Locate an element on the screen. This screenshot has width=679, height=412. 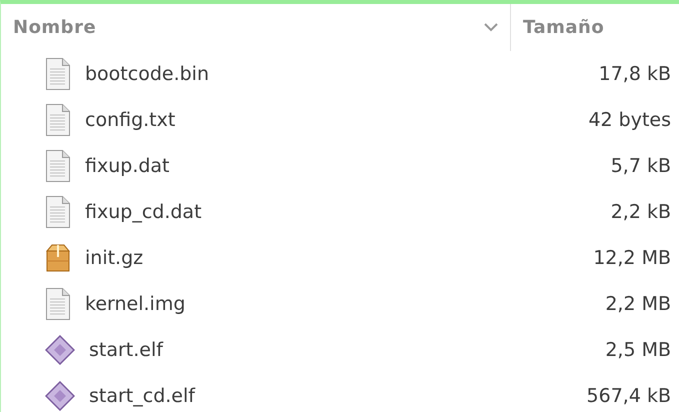
file-size: 2,2 MB is located at coordinates (638, 304).